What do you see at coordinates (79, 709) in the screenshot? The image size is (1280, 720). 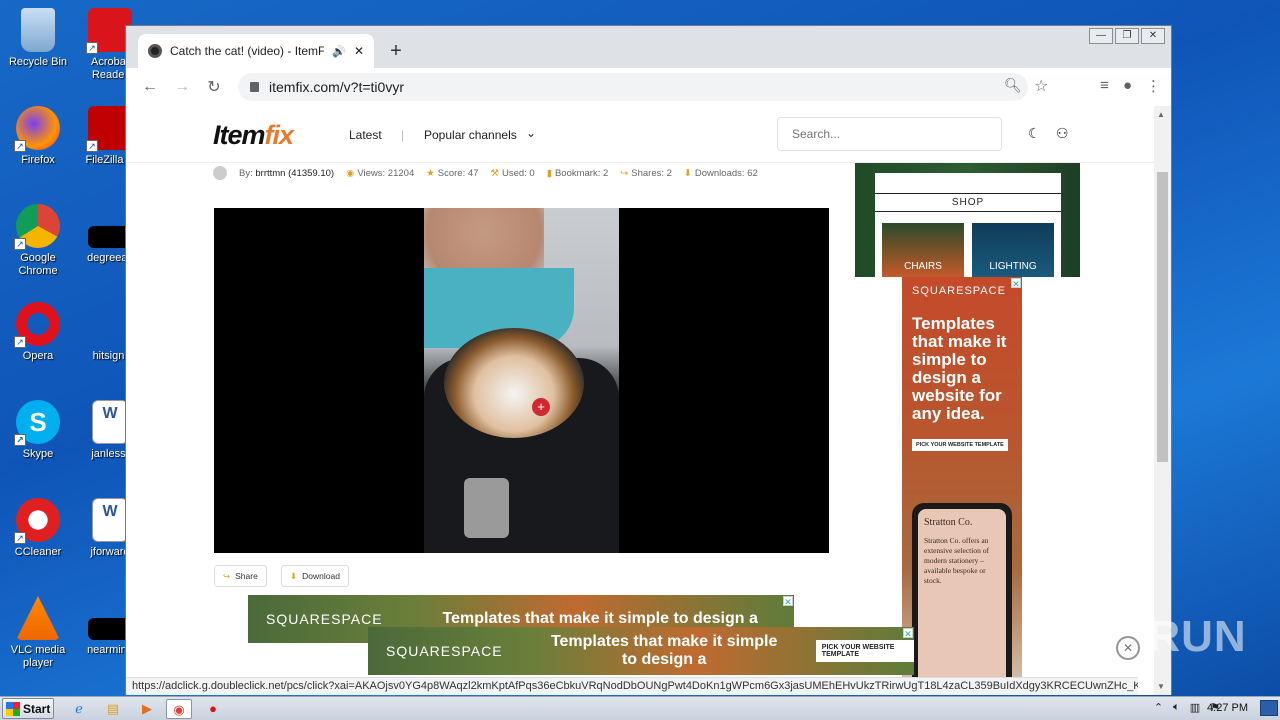 I see `ie-icon: ℯ` at bounding box center [79, 709].